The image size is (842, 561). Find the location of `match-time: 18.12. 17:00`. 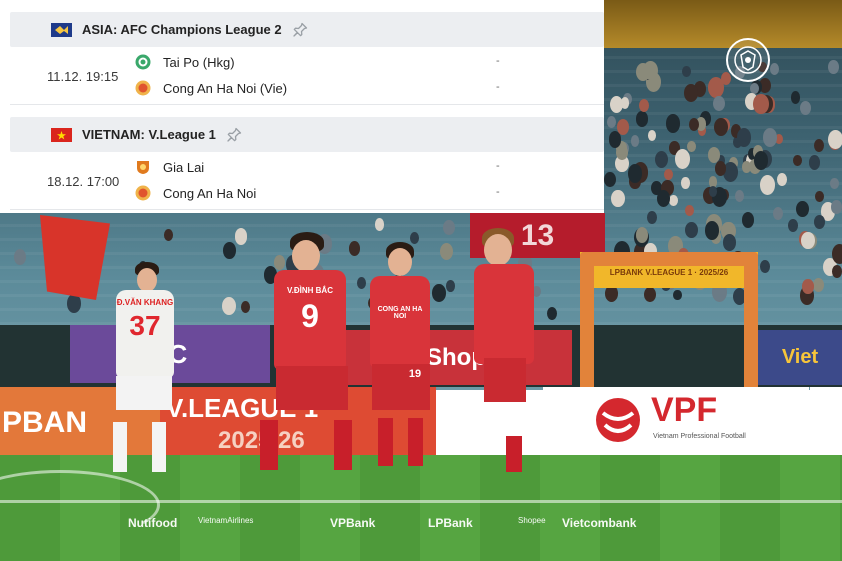

match-time: 18.12. 17:00 is located at coordinates (83, 181).